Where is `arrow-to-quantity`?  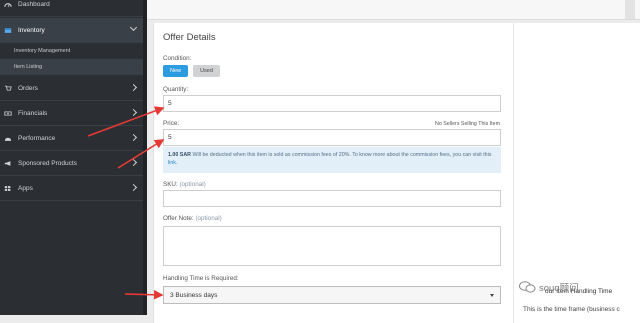 arrow-to-quantity is located at coordinates (126, 121).